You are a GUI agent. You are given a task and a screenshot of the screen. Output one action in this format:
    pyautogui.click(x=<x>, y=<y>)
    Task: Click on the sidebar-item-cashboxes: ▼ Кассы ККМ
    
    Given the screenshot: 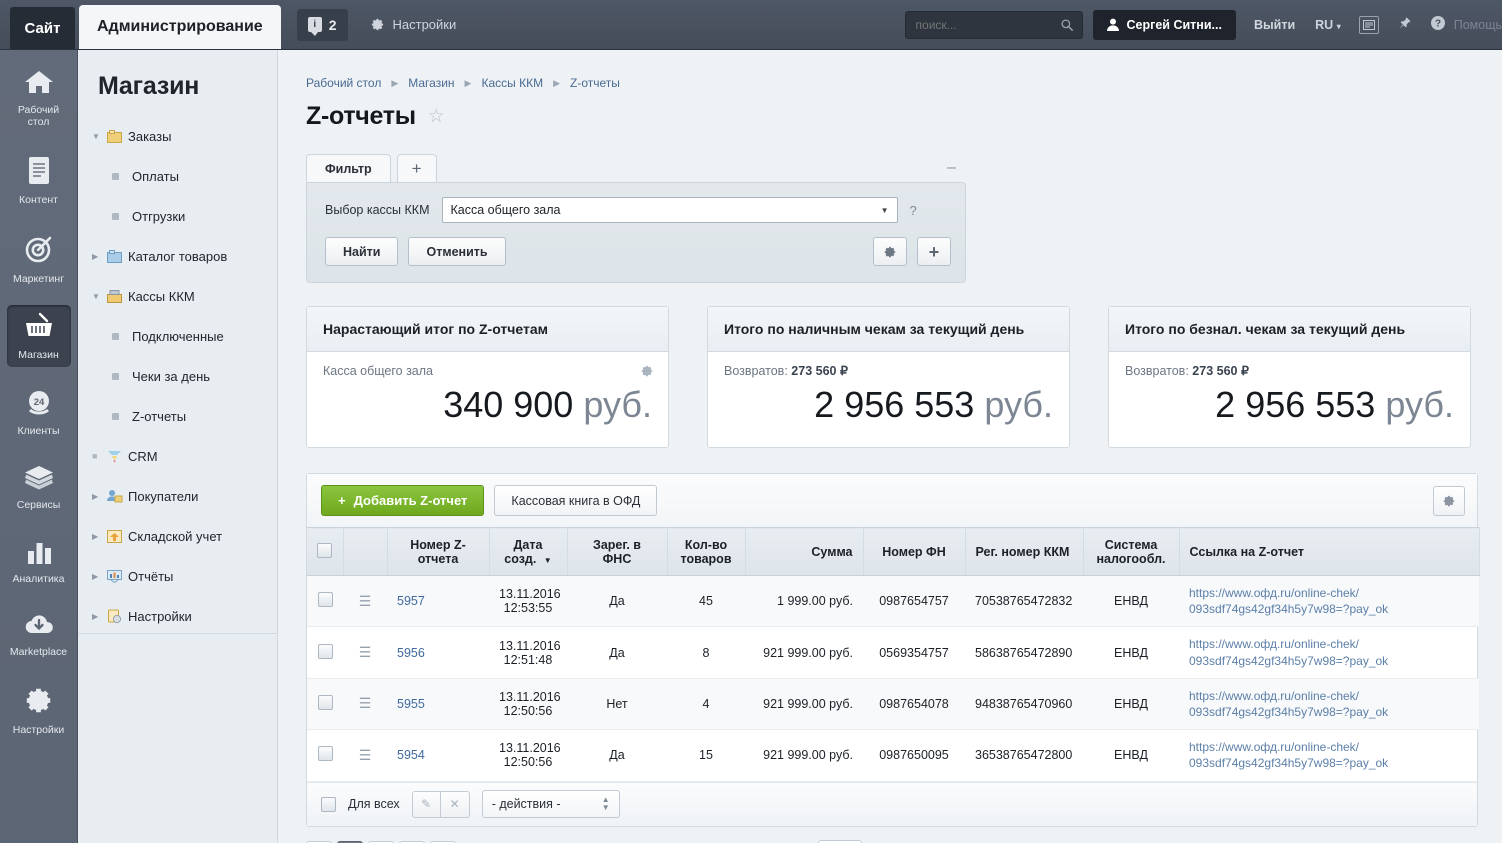 What is the action you would take?
    pyautogui.click(x=177, y=296)
    